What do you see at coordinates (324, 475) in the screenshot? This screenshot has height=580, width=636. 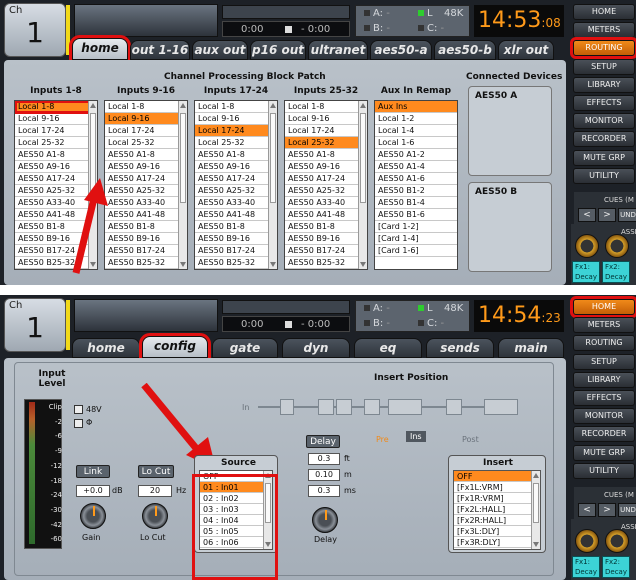 I see `delay-m-value: 0.10` at bounding box center [324, 475].